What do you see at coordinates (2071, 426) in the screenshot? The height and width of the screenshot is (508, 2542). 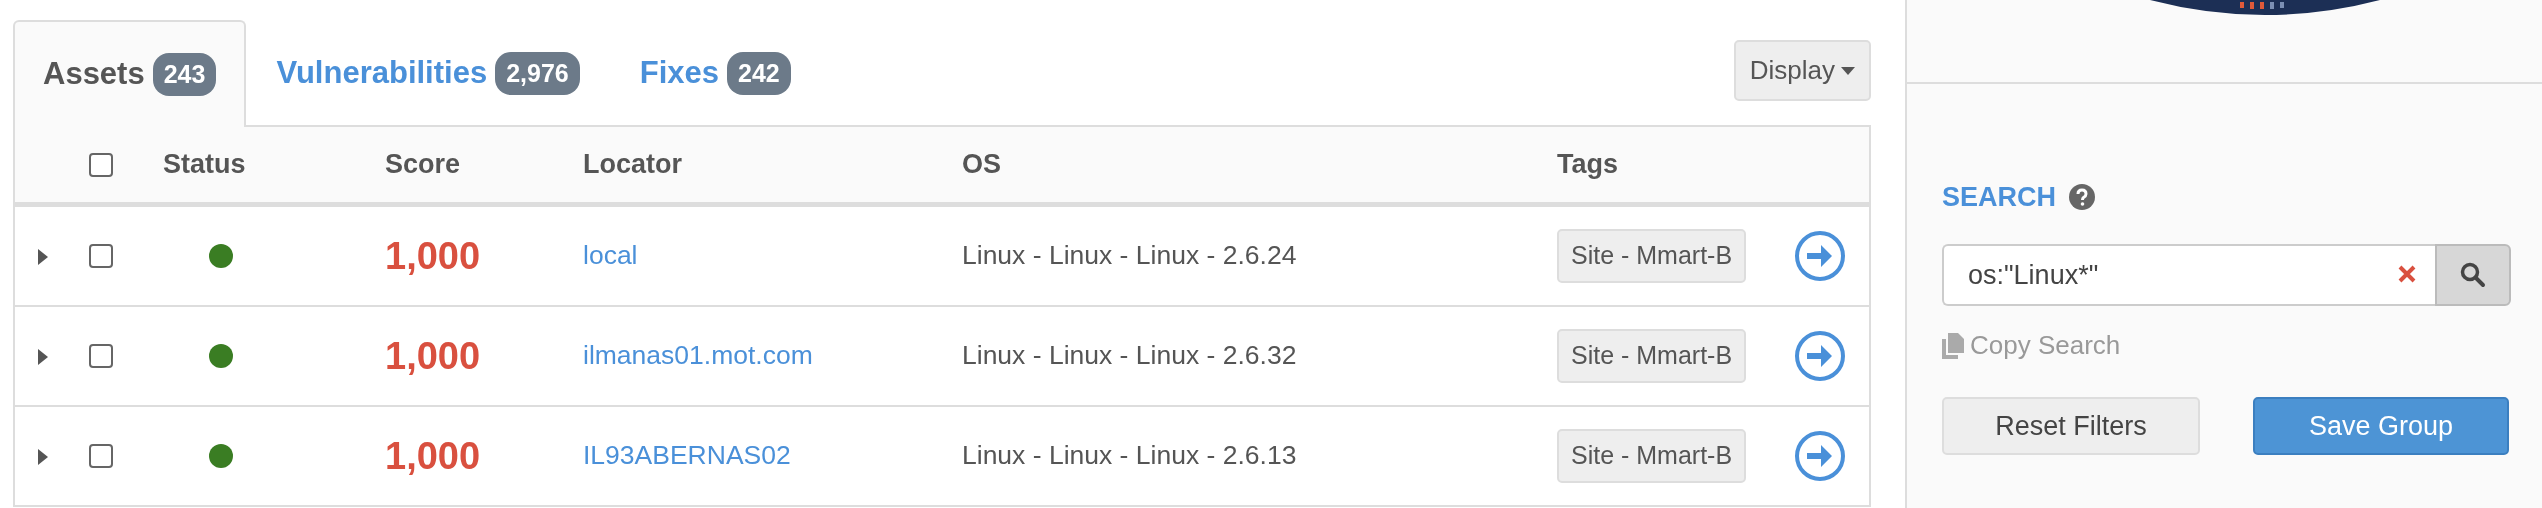 I see `reset-button: Reset Filters` at bounding box center [2071, 426].